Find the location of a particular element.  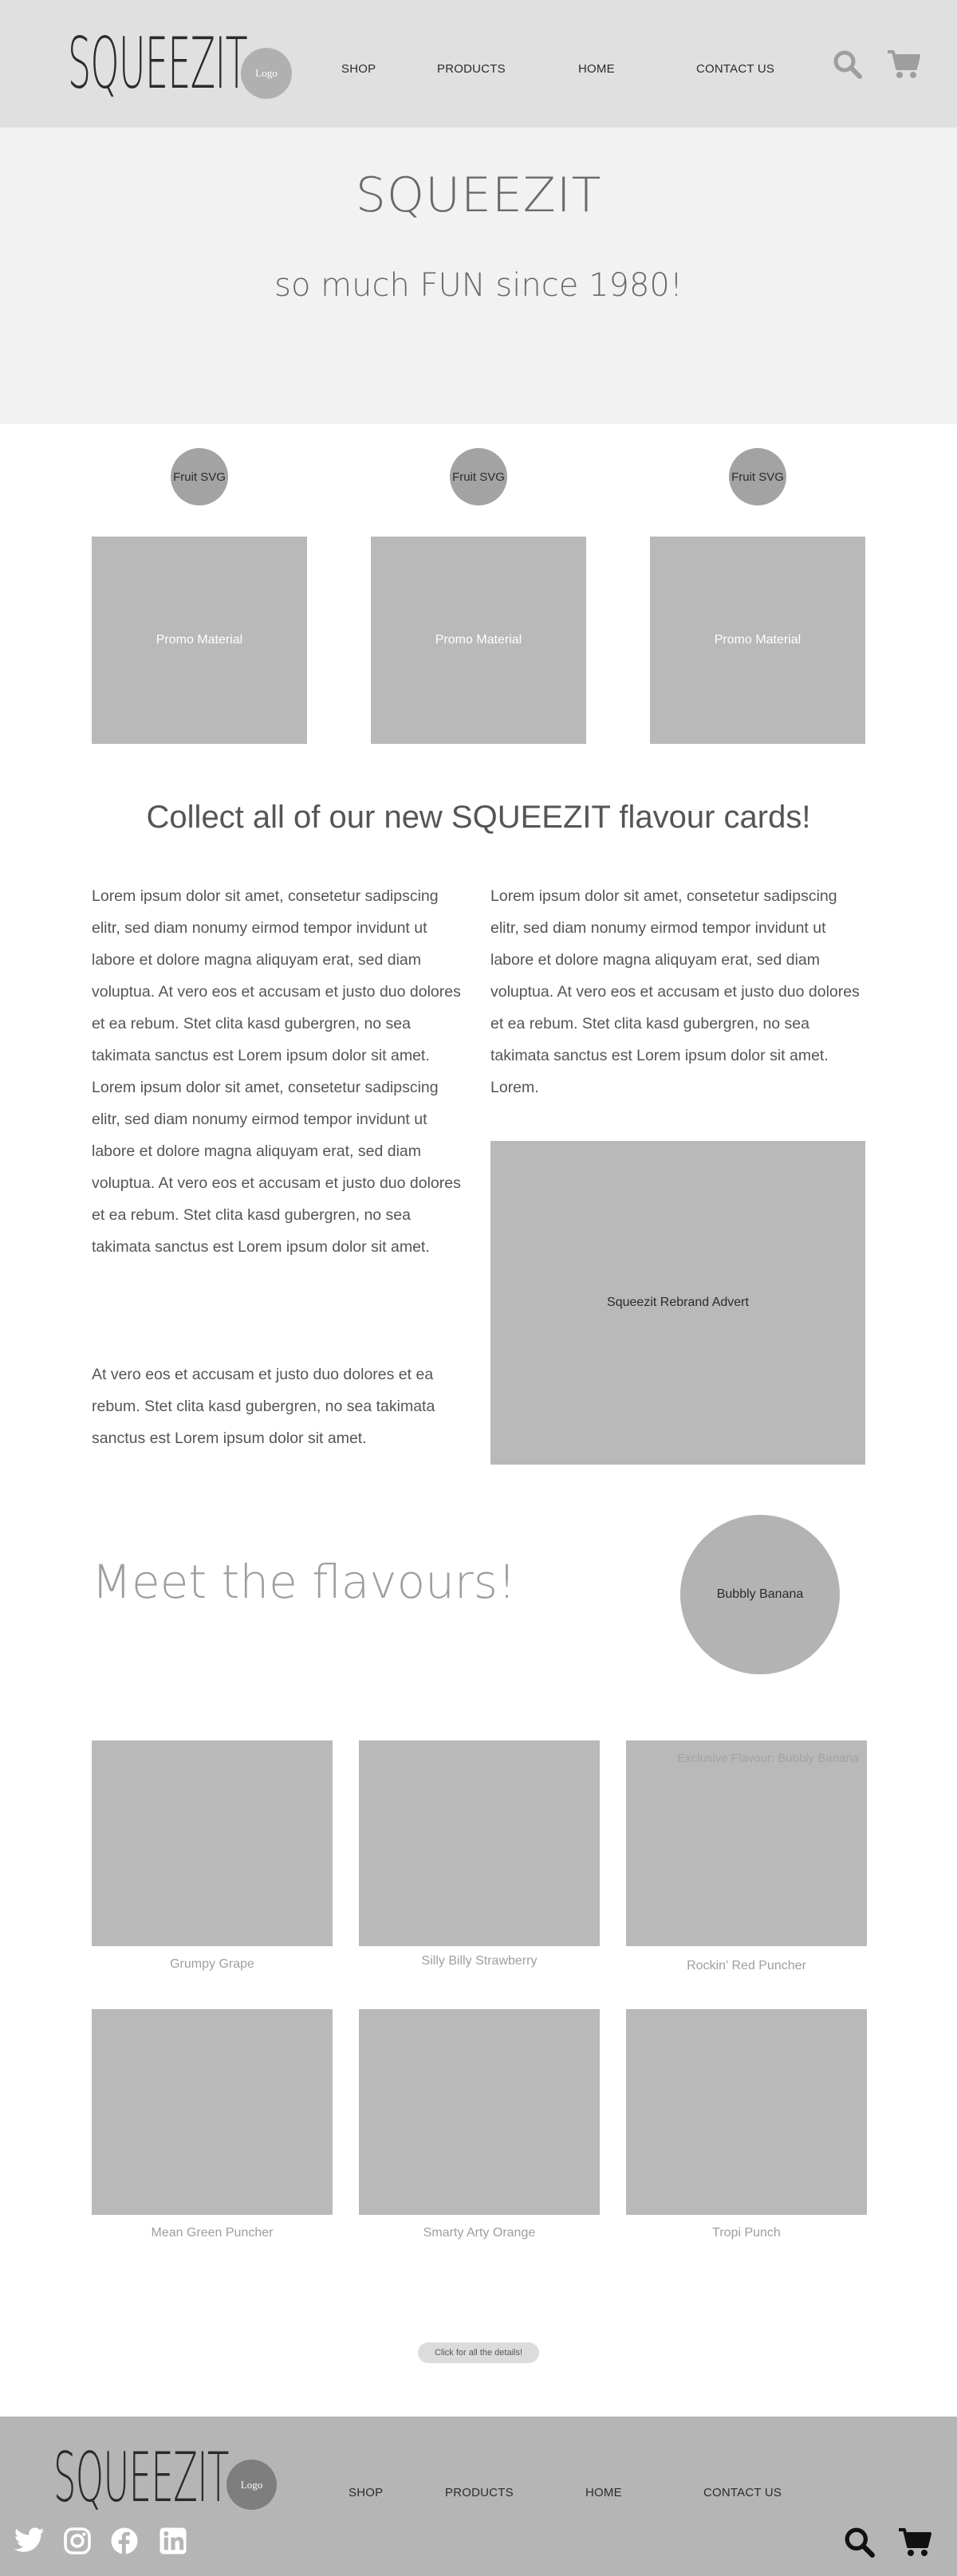

nav-products: PRODUCTS is located at coordinates (471, 69).